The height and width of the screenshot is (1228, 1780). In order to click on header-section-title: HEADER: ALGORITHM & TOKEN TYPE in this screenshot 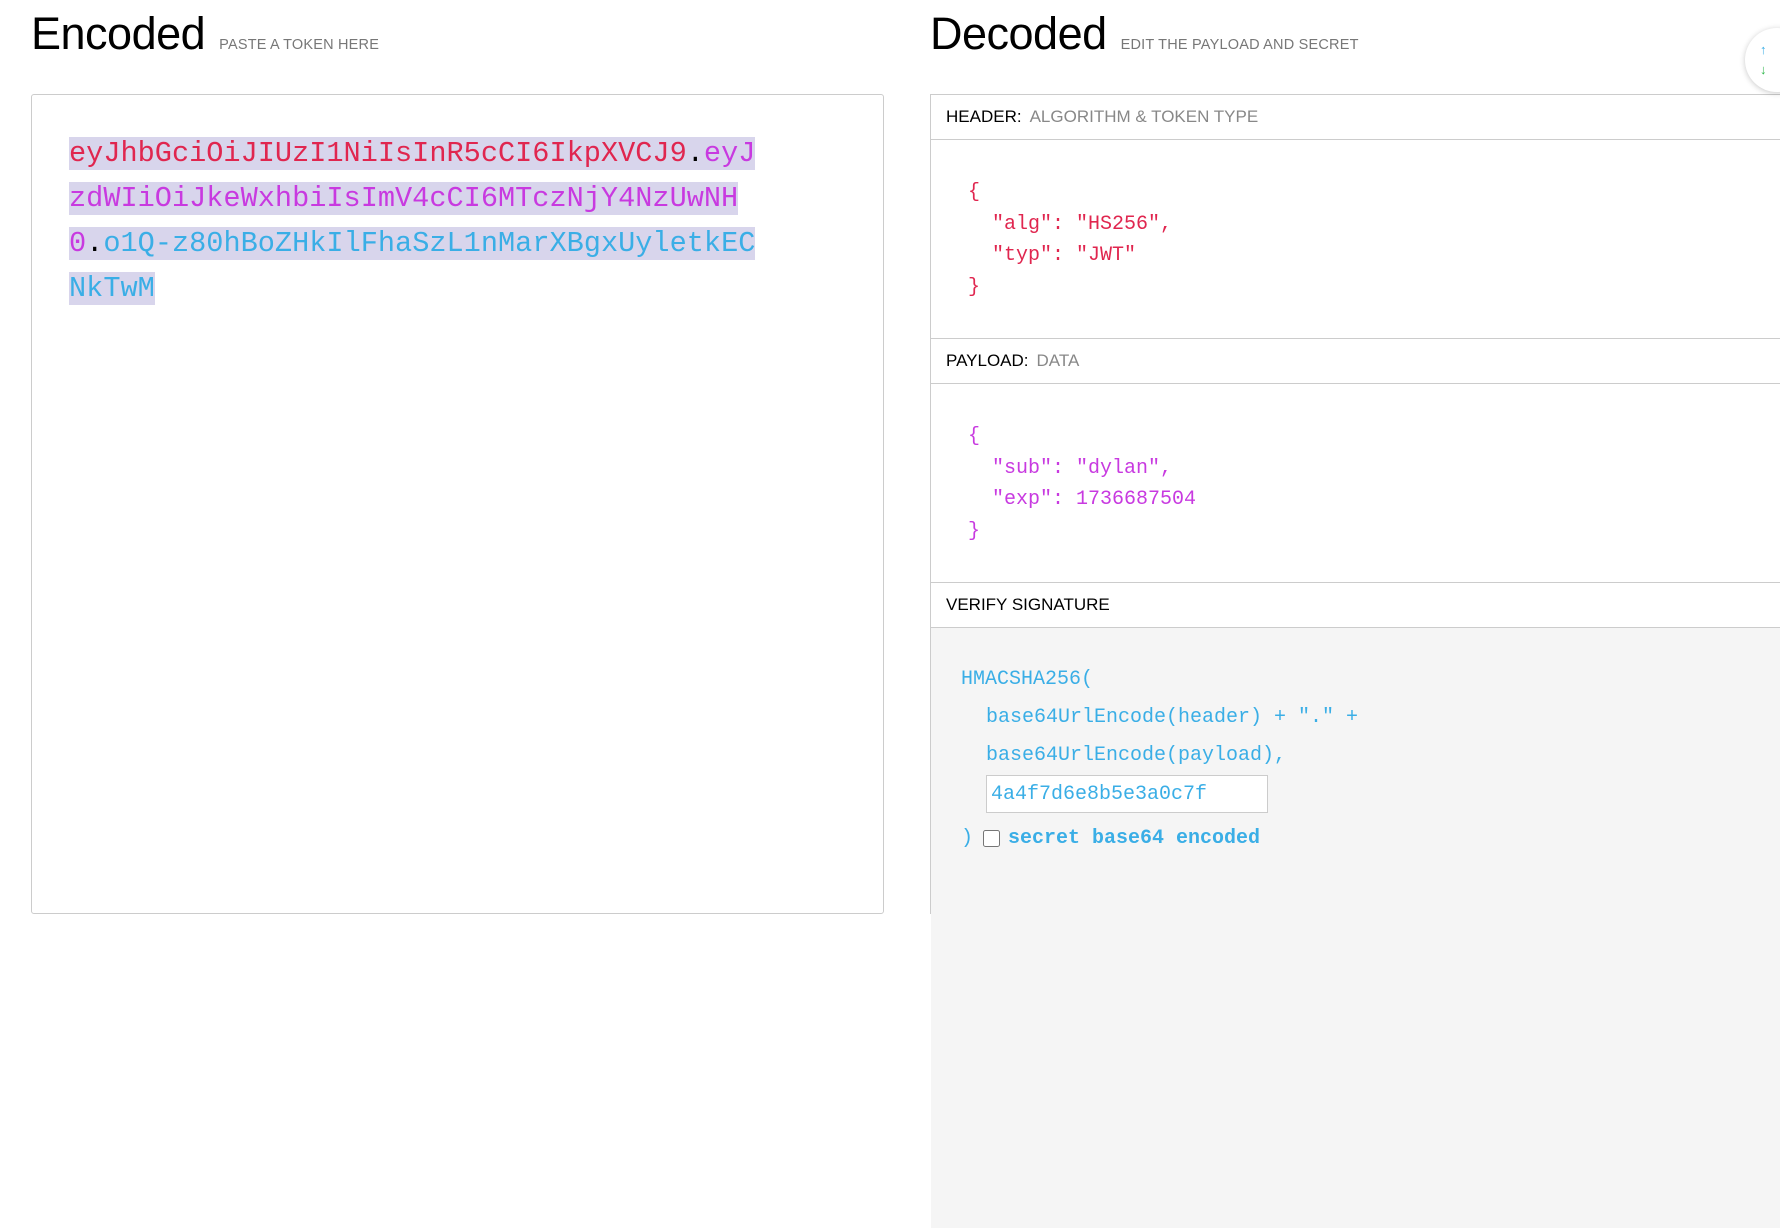, I will do `click(1355, 117)`.